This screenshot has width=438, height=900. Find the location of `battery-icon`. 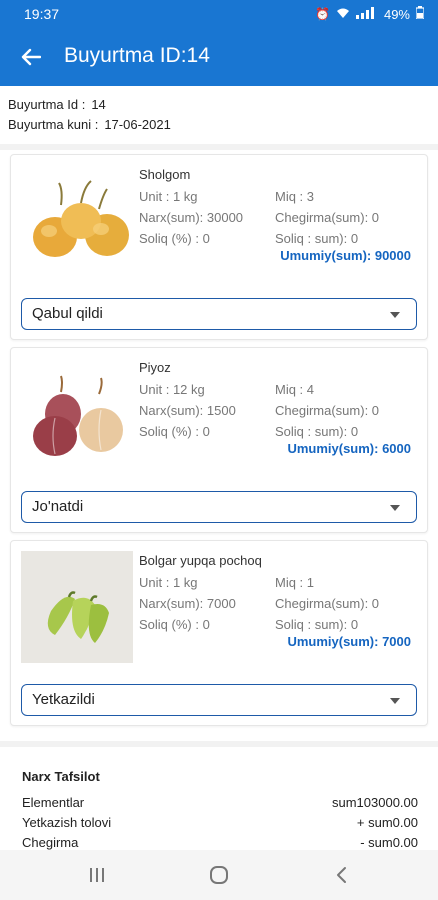

battery-icon is located at coordinates (420, 14).